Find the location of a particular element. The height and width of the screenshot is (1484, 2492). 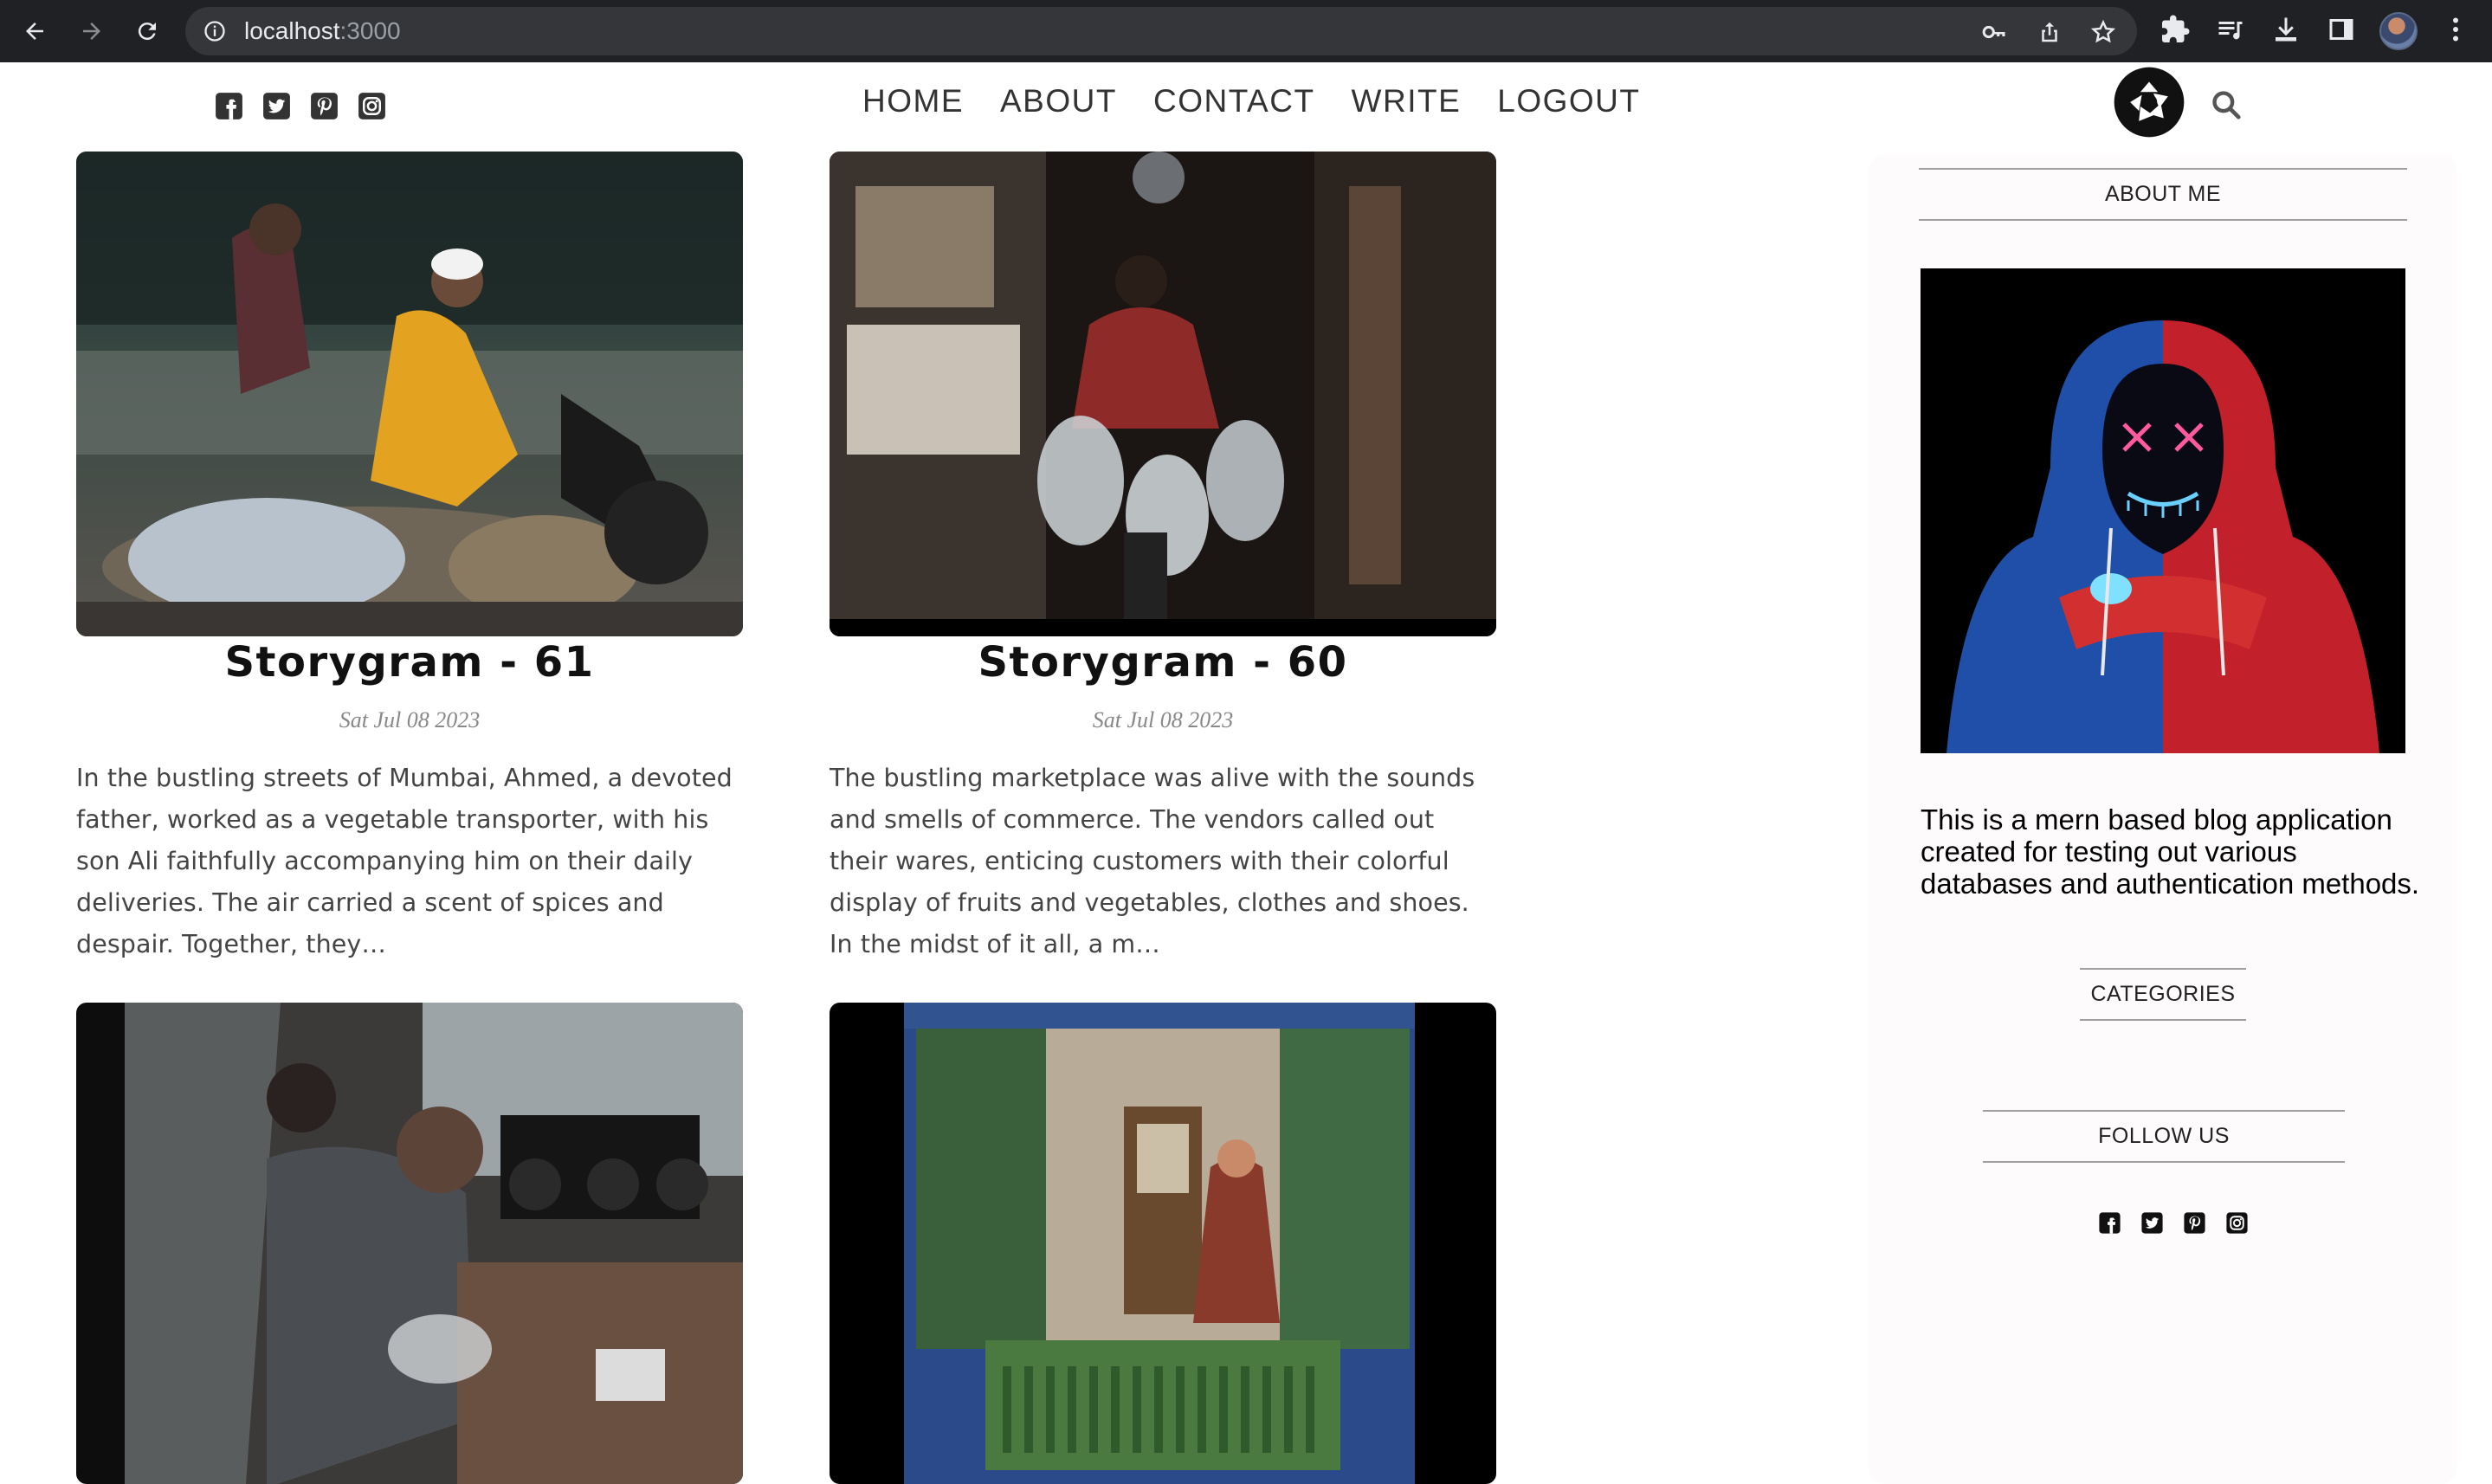

post-image-motorbike is located at coordinates (409, 394).